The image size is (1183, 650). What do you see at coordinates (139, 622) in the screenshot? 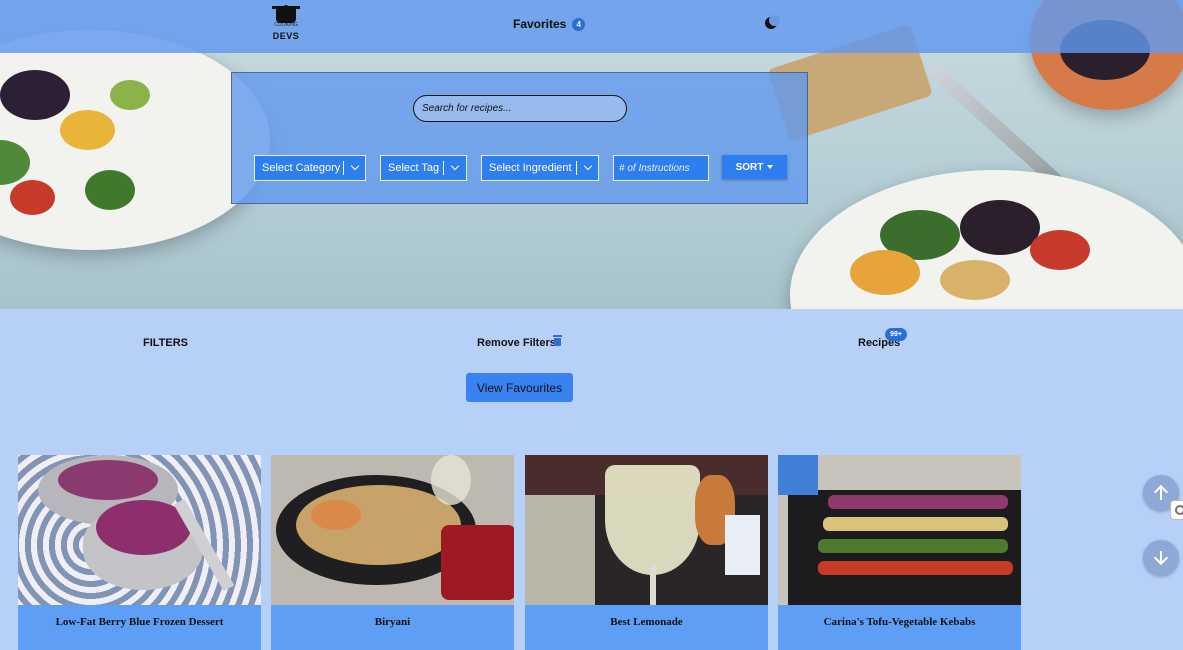
I see `recipe-title: Low-Fat Berry Blue Frozen Dessert` at bounding box center [139, 622].